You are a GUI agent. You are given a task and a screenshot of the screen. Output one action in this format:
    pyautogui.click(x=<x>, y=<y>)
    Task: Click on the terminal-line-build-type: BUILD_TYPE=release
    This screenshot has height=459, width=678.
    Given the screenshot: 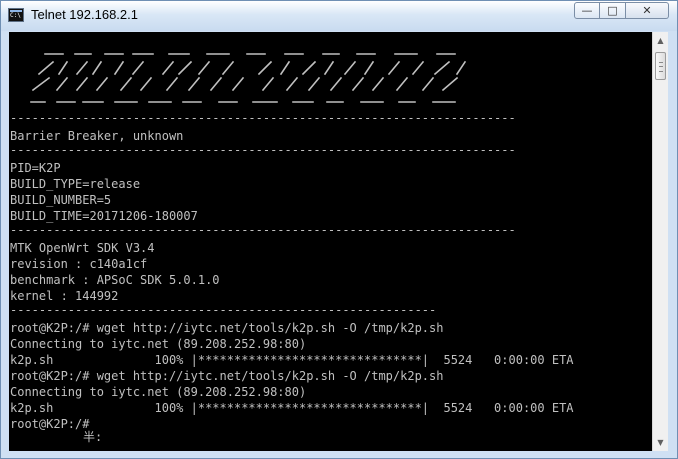 What is the action you would take?
    pyautogui.click(x=75, y=184)
    